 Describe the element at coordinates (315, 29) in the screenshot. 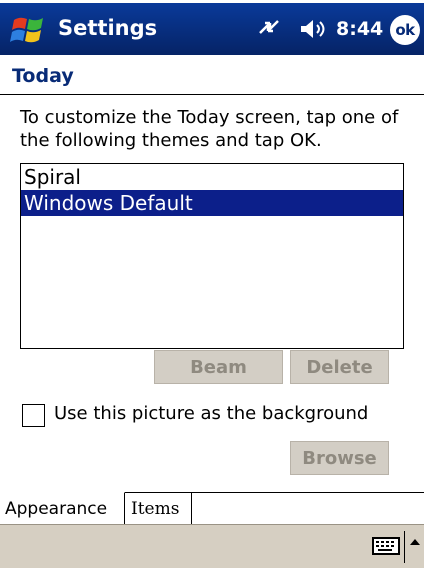

I see `speaker-icon` at that location.